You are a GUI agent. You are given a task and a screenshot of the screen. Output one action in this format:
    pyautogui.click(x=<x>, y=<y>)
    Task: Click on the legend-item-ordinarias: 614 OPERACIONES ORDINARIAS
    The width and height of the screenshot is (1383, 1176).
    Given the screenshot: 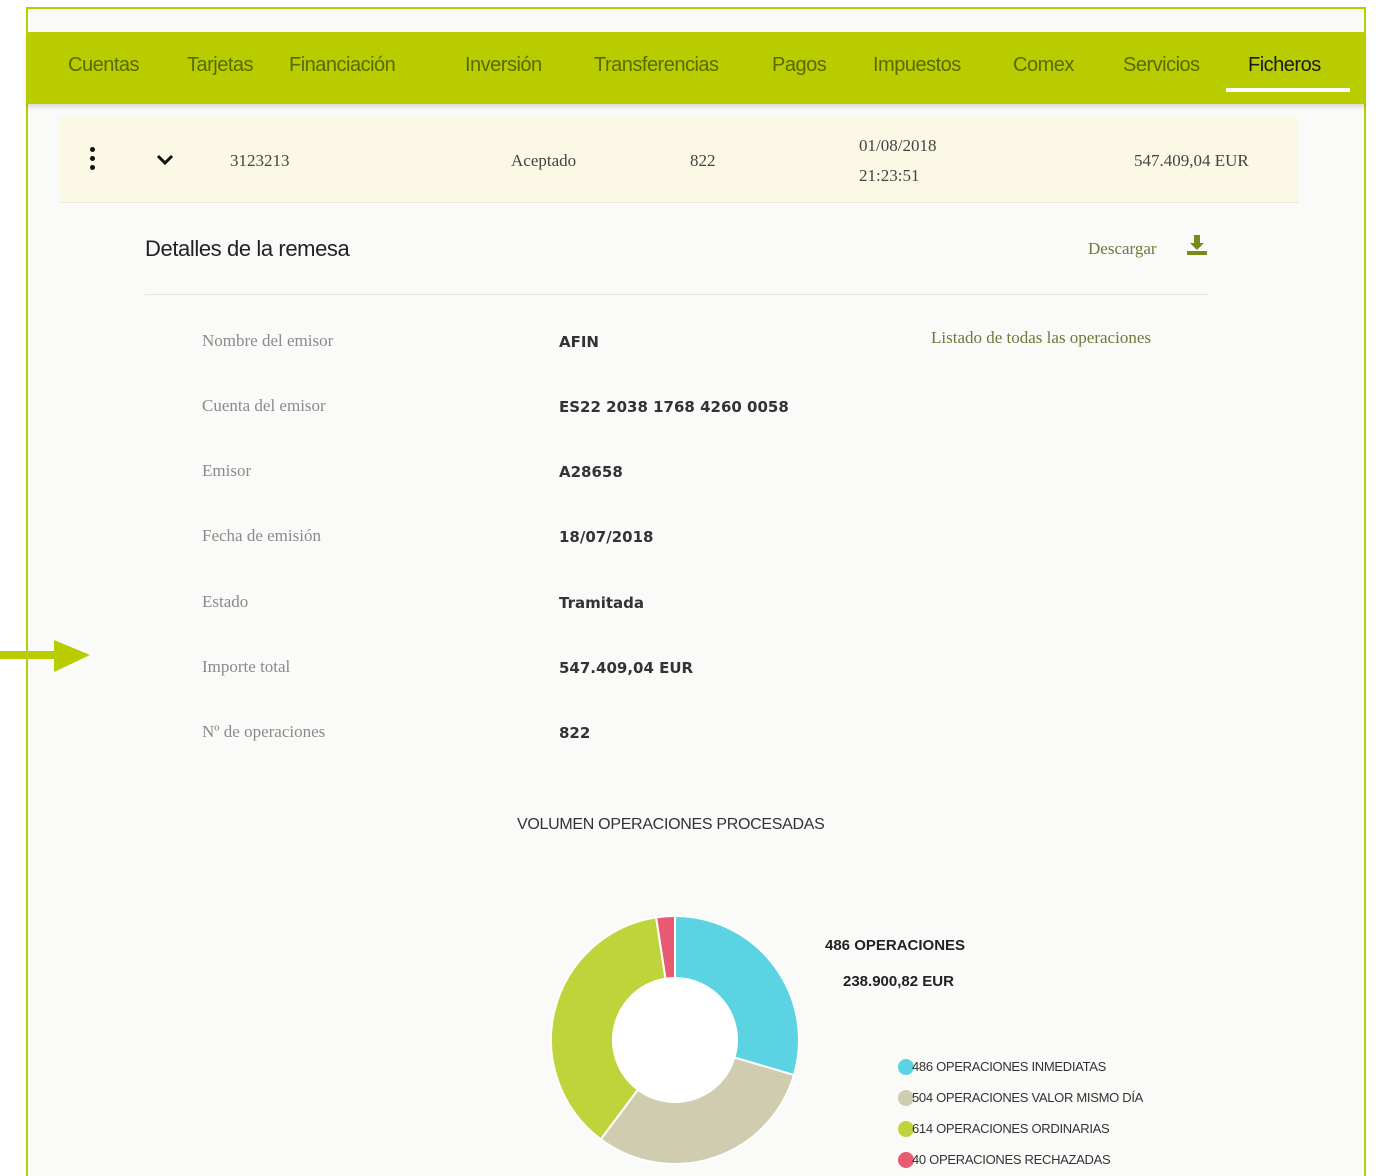 What is the action you would take?
    pyautogui.click(x=1048, y=1133)
    